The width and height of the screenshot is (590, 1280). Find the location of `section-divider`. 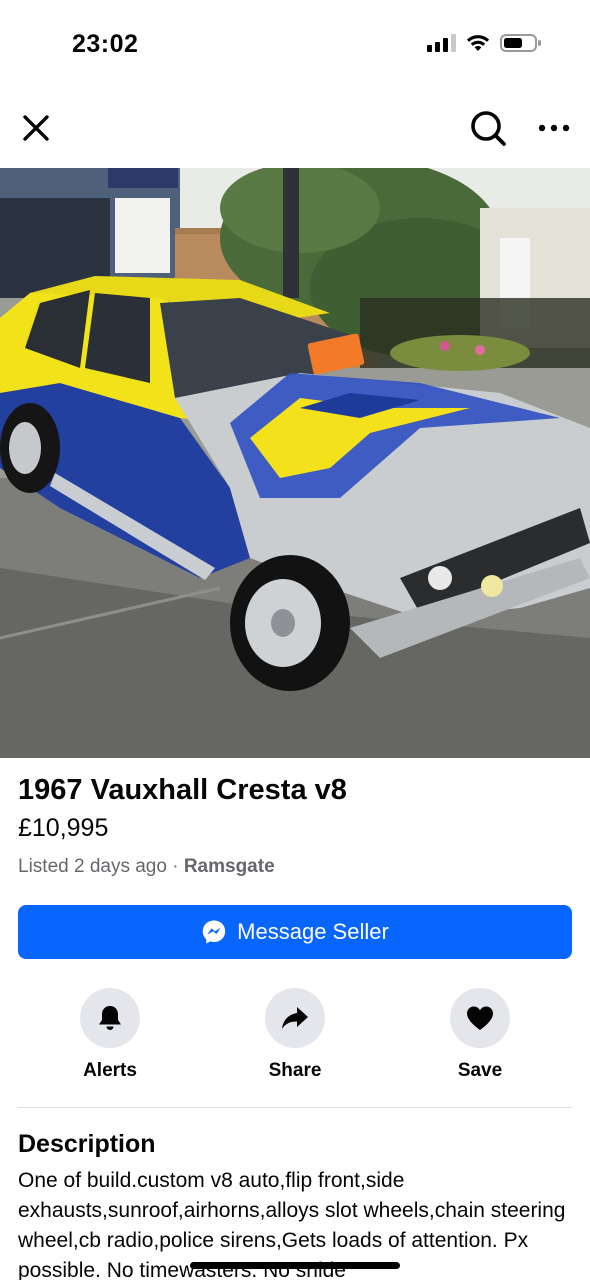

section-divider is located at coordinates (295, 1107).